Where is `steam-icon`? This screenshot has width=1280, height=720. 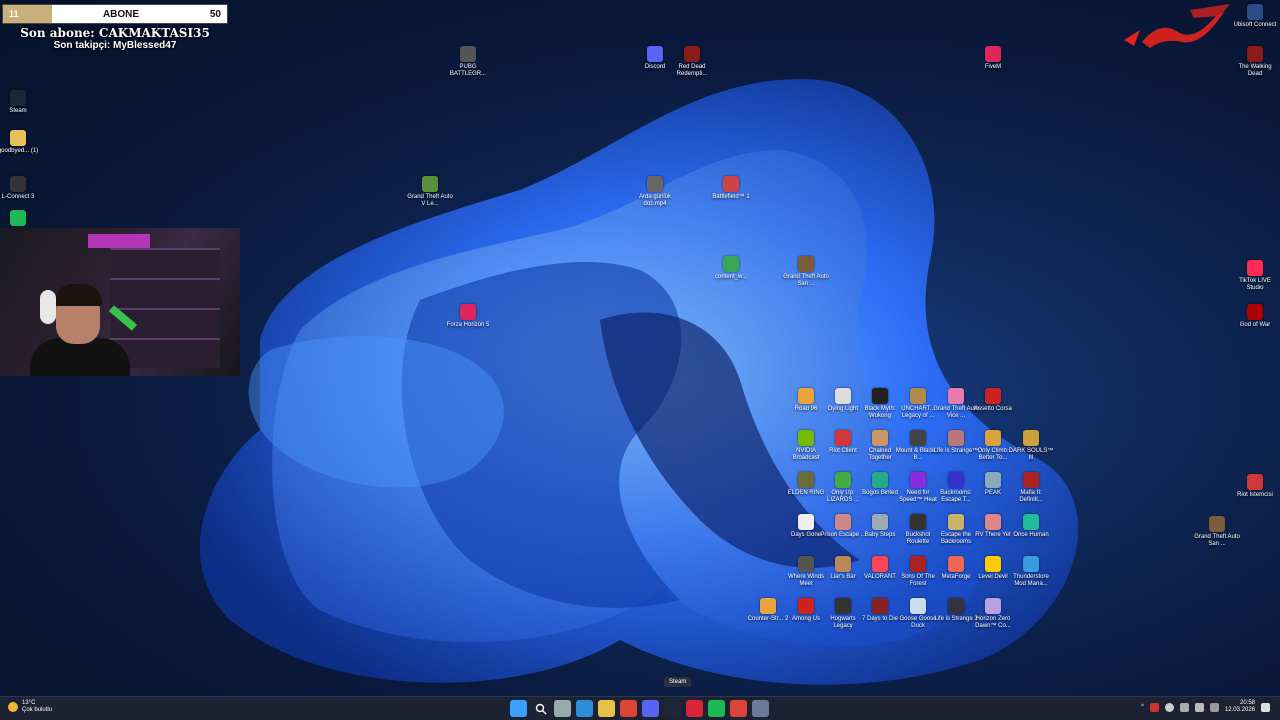 steam-icon is located at coordinates (672, 708).